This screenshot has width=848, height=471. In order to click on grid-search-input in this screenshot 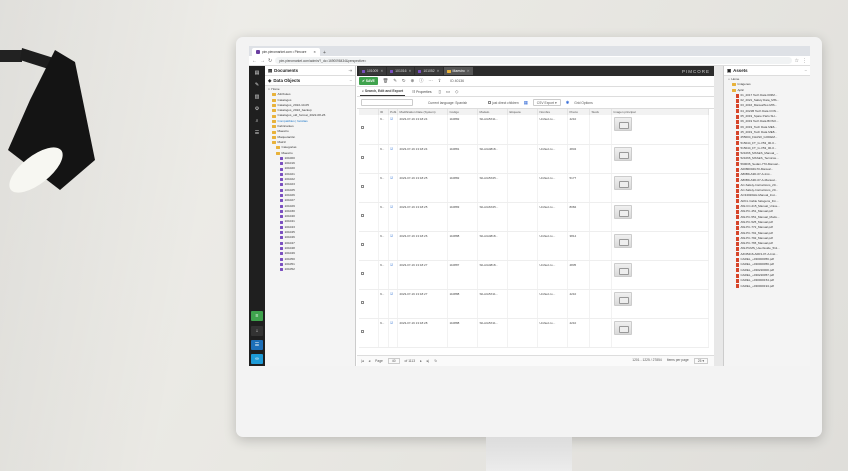, I will do `click(387, 102)`.